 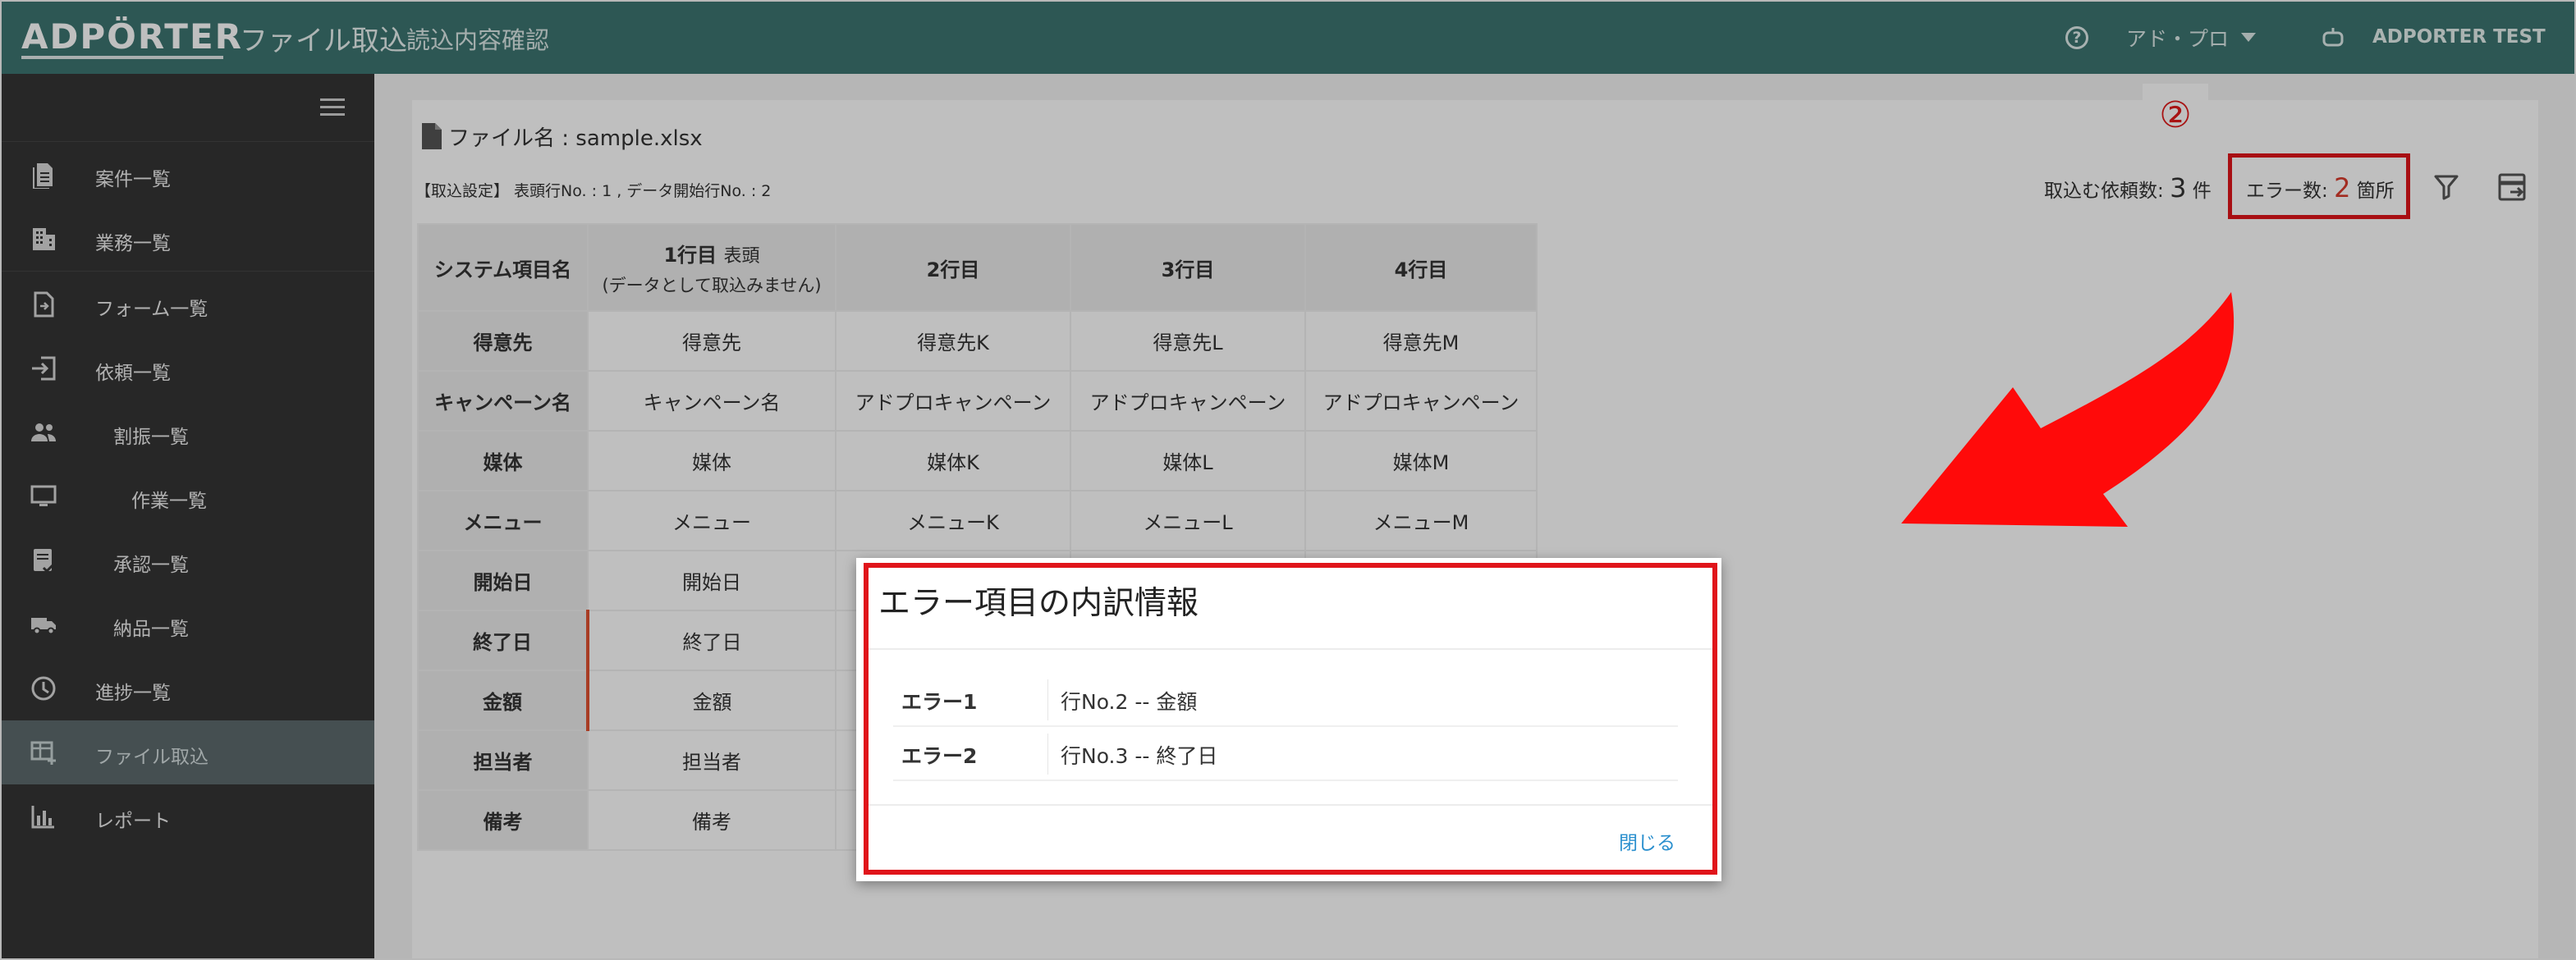 What do you see at coordinates (1291, 805) in the screenshot?
I see `dialog-footer-divider` at bounding box center [1291, 805].